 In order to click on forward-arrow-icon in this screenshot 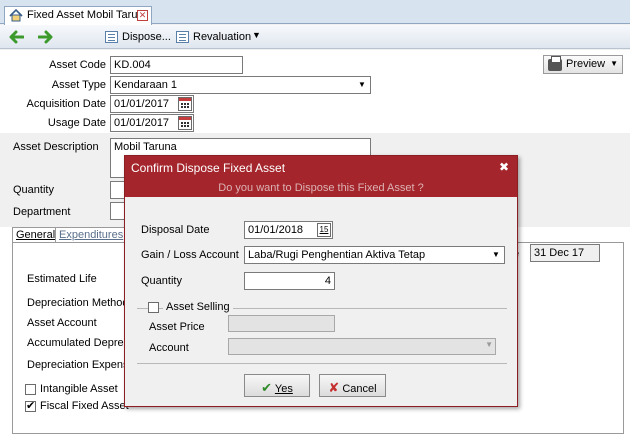, I will do `click(46, 37)`.